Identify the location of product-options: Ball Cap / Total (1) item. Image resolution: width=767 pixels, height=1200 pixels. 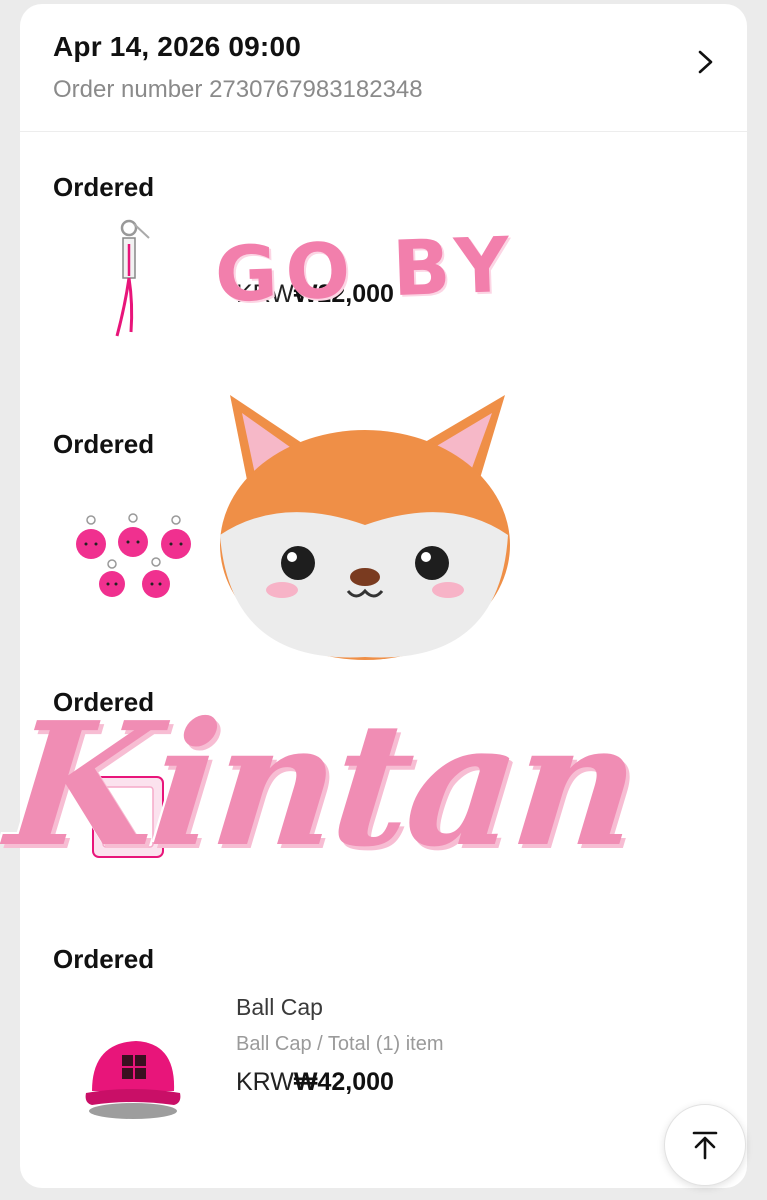
(340, 1044).